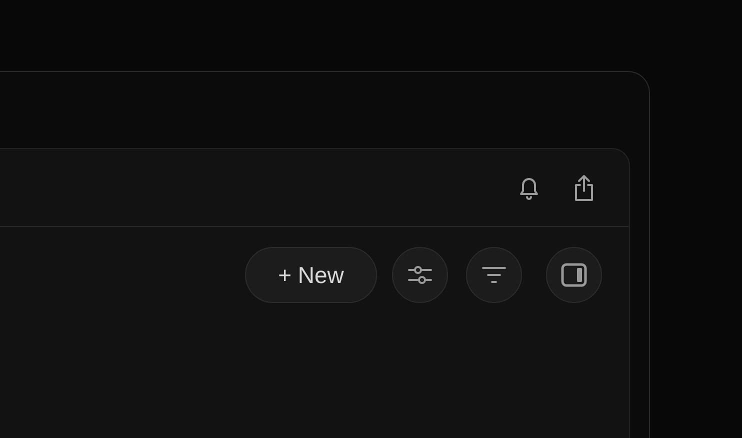  Describe the element at coordinates (584, 188) in the screenshot. I see `share-icon` at that location.